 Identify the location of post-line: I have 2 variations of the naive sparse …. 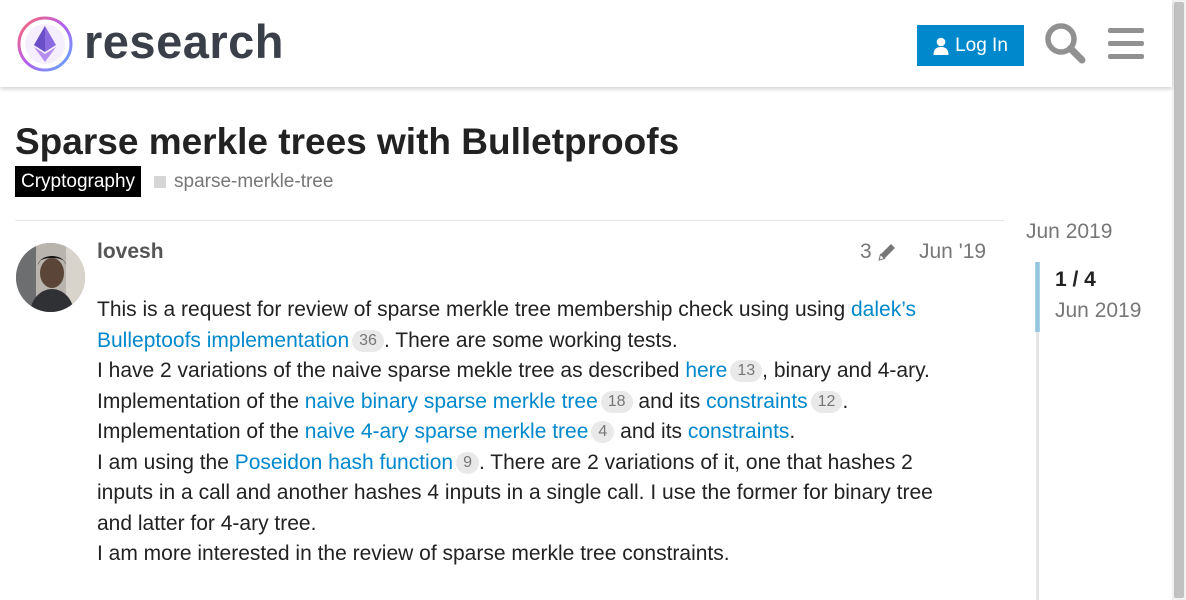
(542, 371).